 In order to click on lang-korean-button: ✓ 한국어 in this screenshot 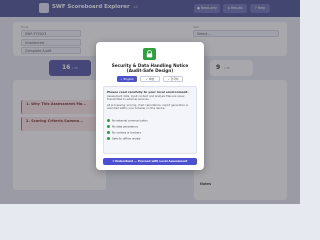, I will do `click(173, 79)`.